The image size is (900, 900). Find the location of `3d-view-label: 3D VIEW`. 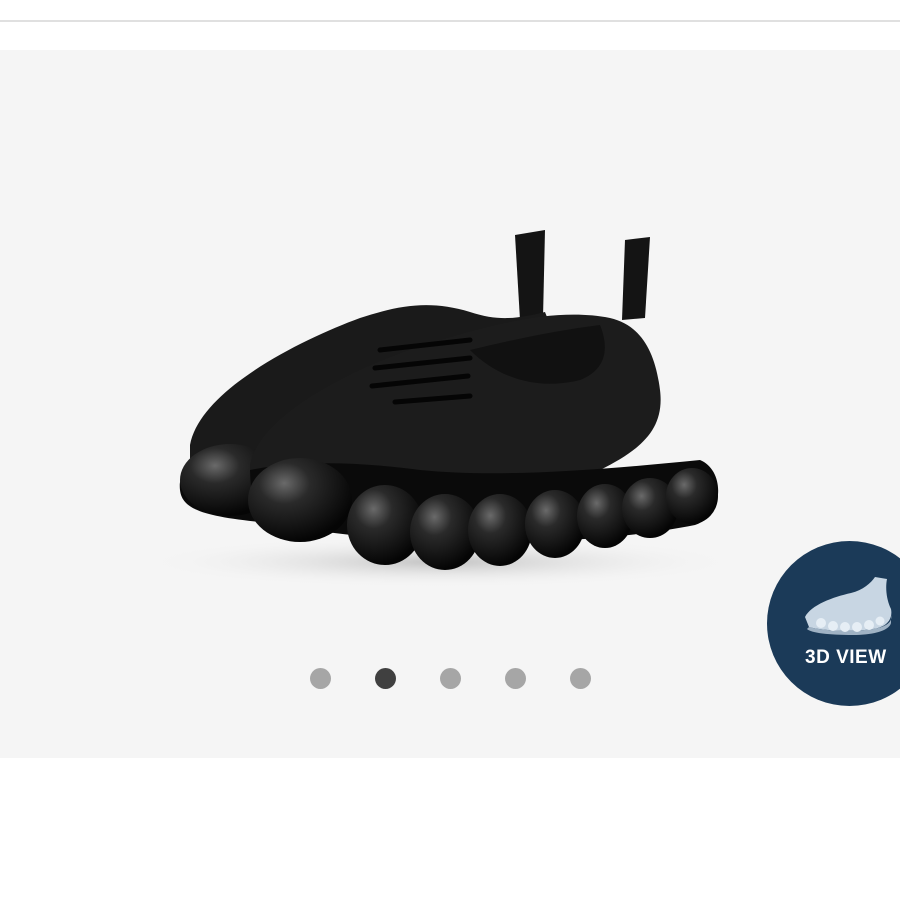

3d-view-label: 3D VIEW is located at coordinates (846, 657).